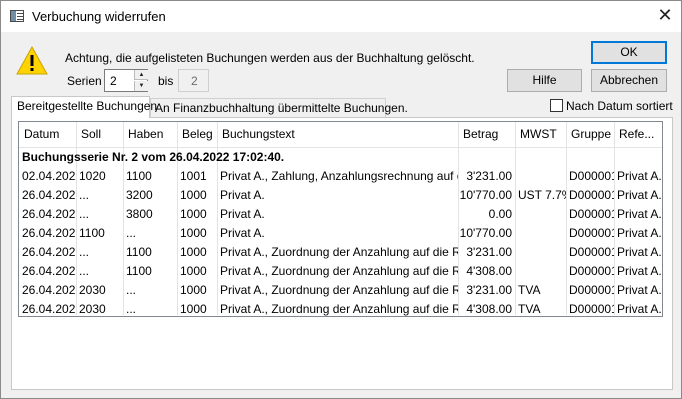 The width and height of the screenshot is (682, 399). I want to click on column-header-amount: Betrag, so click(486, 134).